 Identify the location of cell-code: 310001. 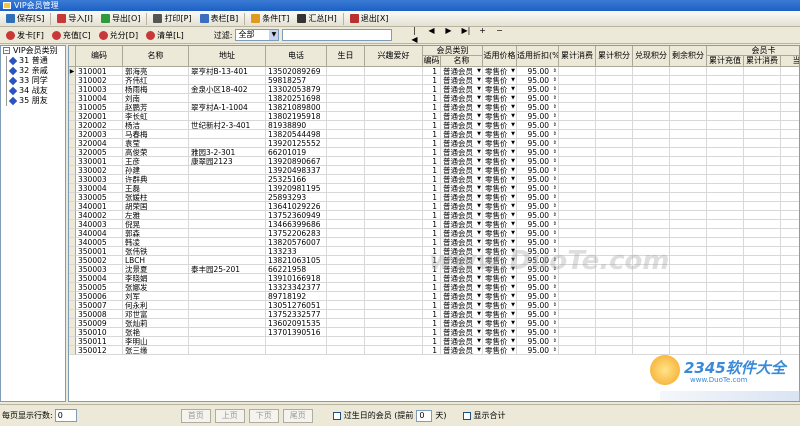
(99, 71).